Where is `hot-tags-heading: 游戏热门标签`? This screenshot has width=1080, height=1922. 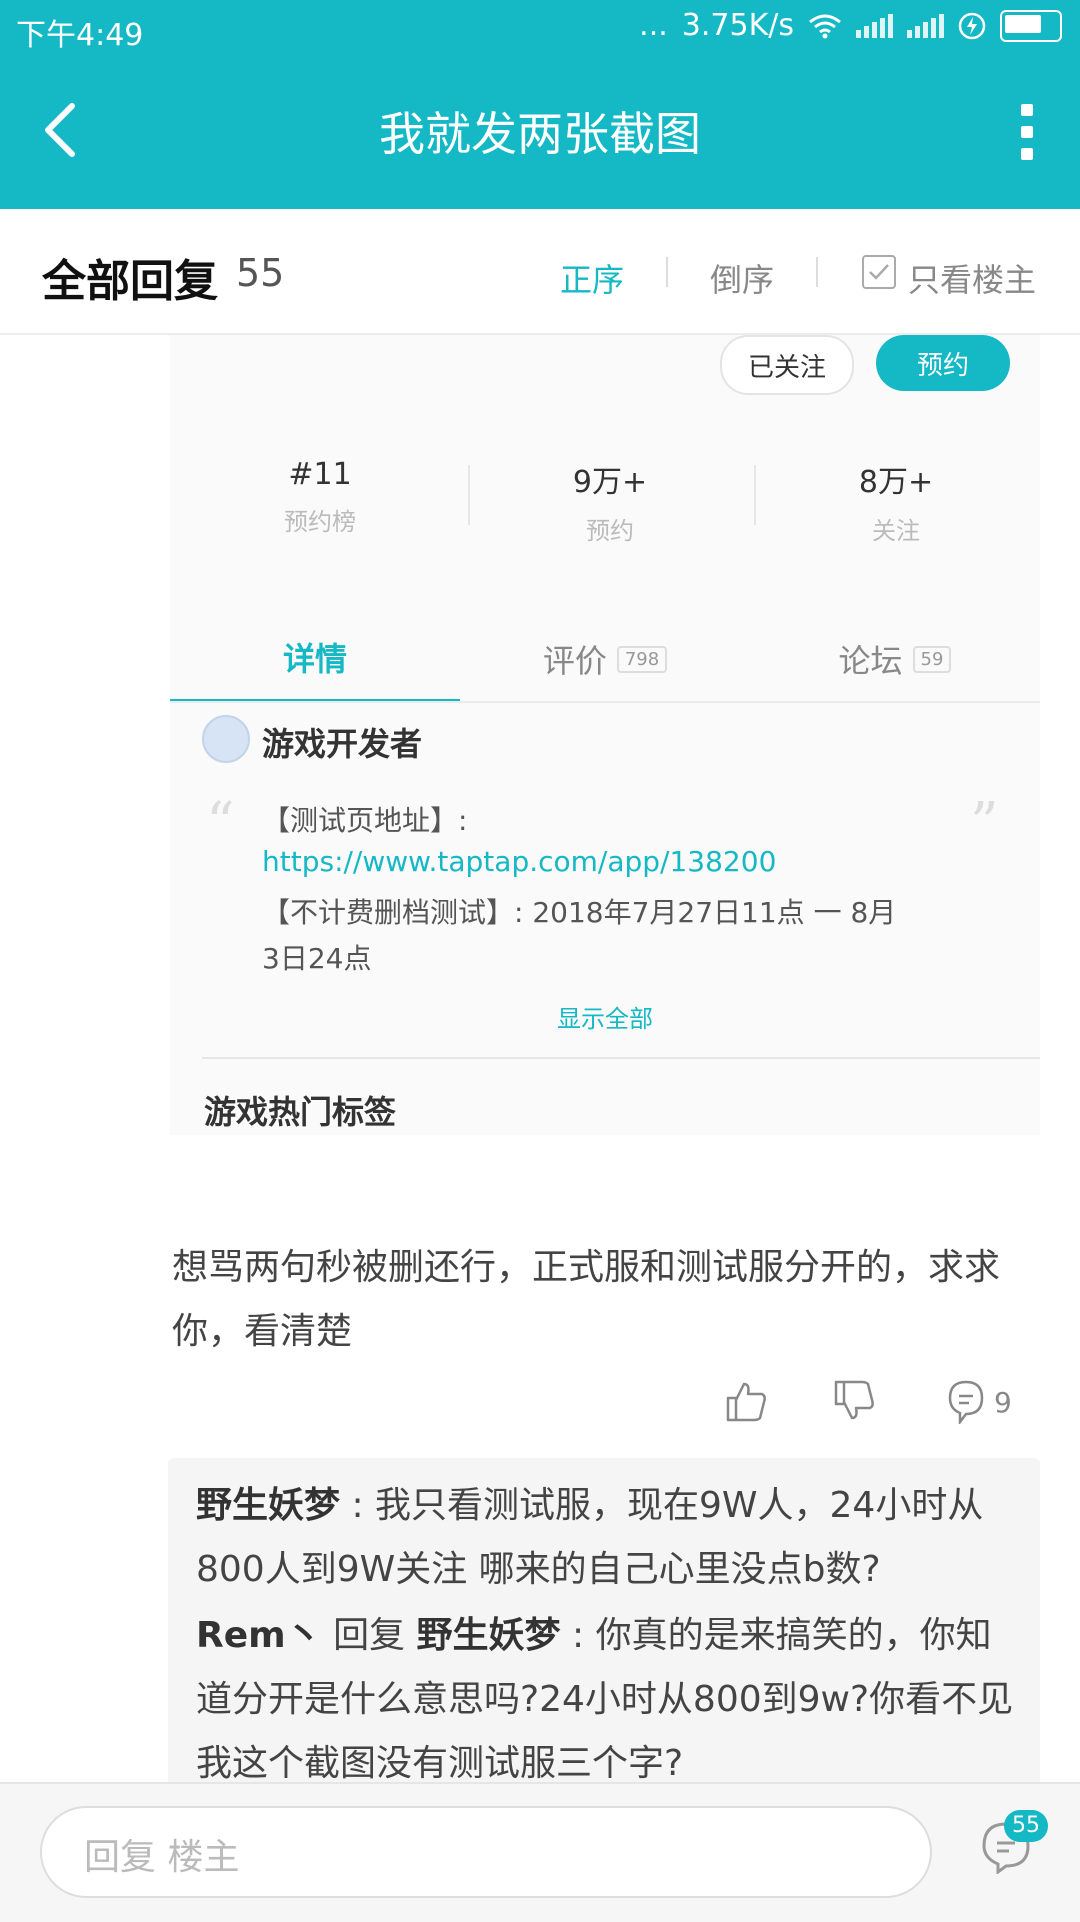 hot-tags-heading: 游戏热门标签 is located at coordinates (300, 1112).